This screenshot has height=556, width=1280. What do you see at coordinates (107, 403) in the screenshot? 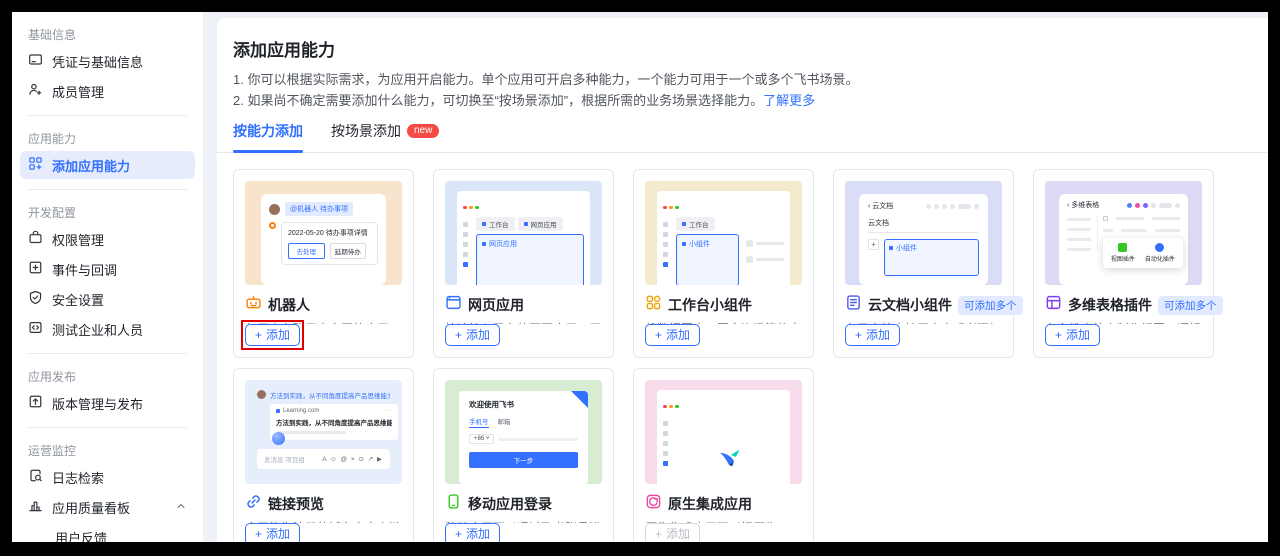
I see `sidebar-item-version: 版本管理与发布` at bounding box center [107, 403].